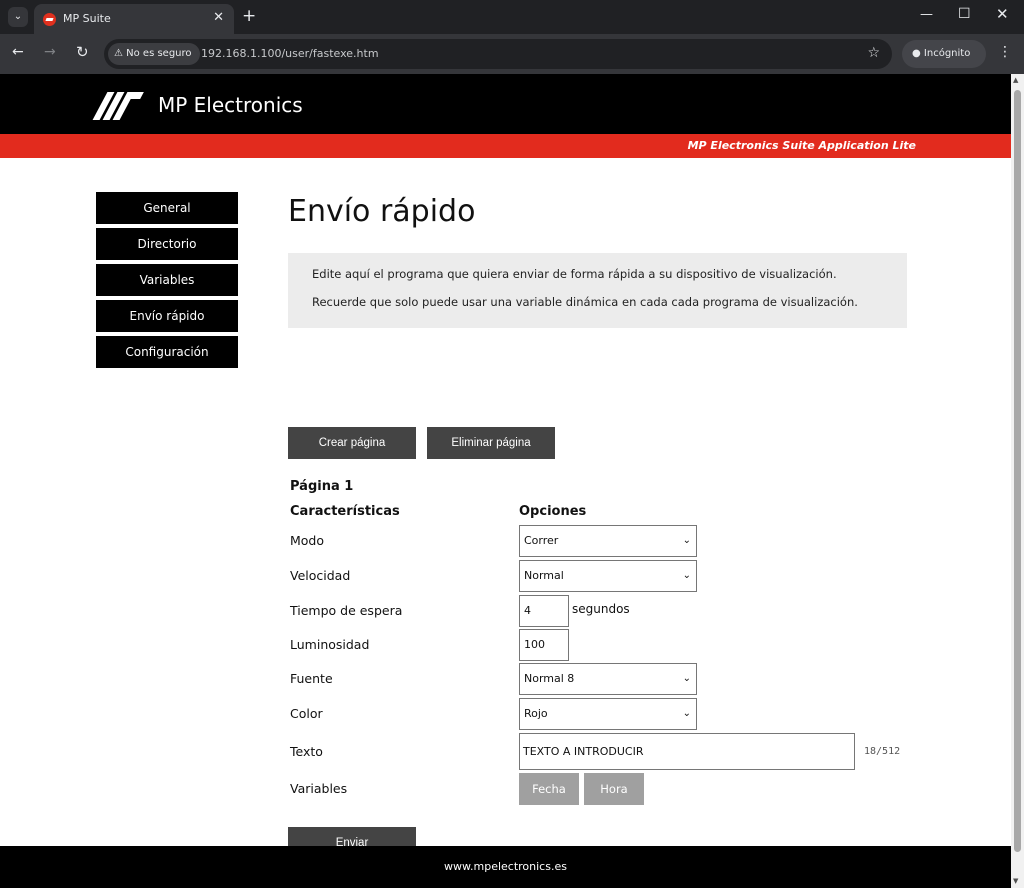 The image size is (1024, 888). I want to click on sidebar-item-directorio: Directorio, so click(167, 244).